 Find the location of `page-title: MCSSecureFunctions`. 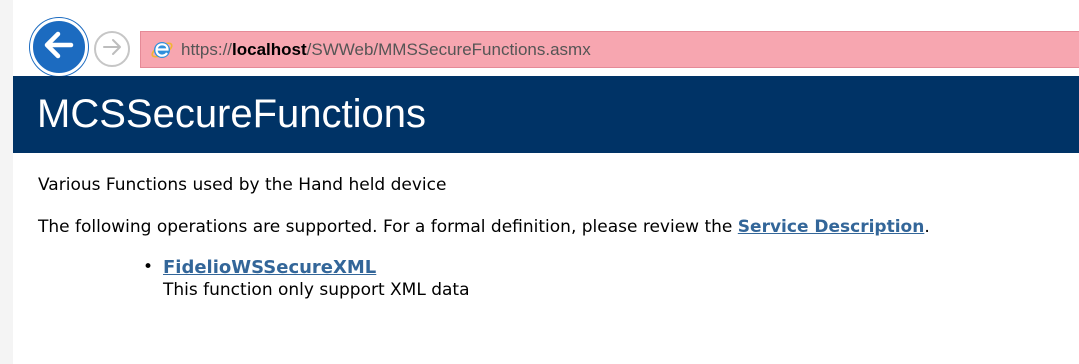

page-title: MCSSecureFunctions is located at coordinates (232, 114).